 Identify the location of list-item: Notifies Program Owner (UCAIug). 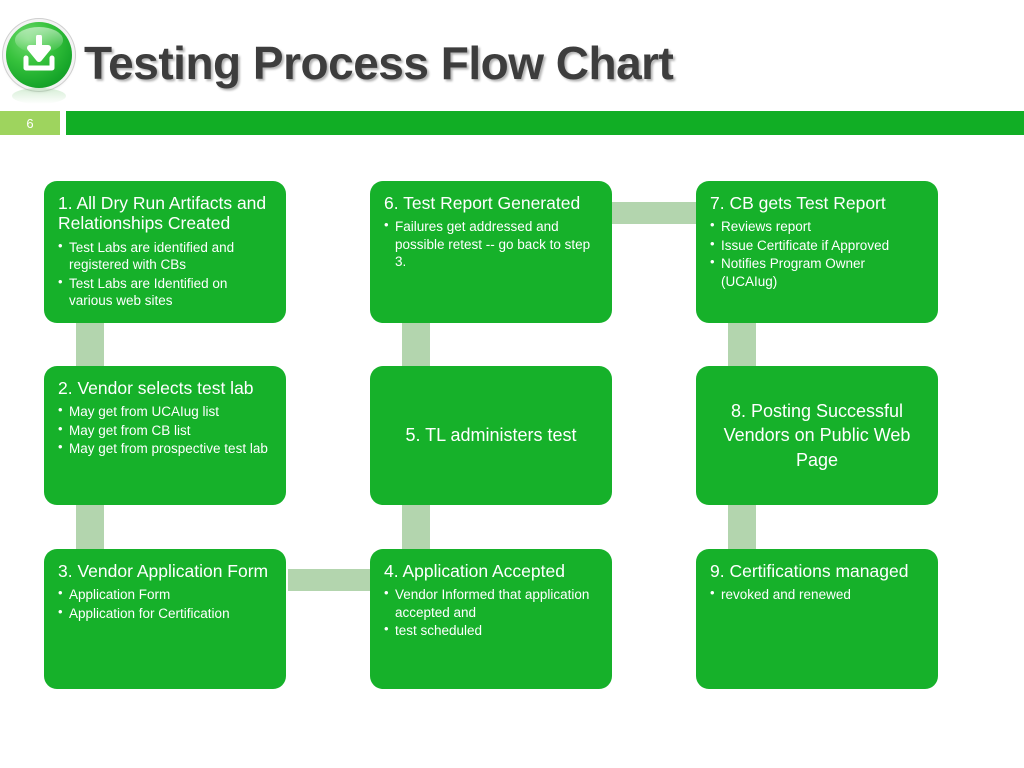
(817, 272).